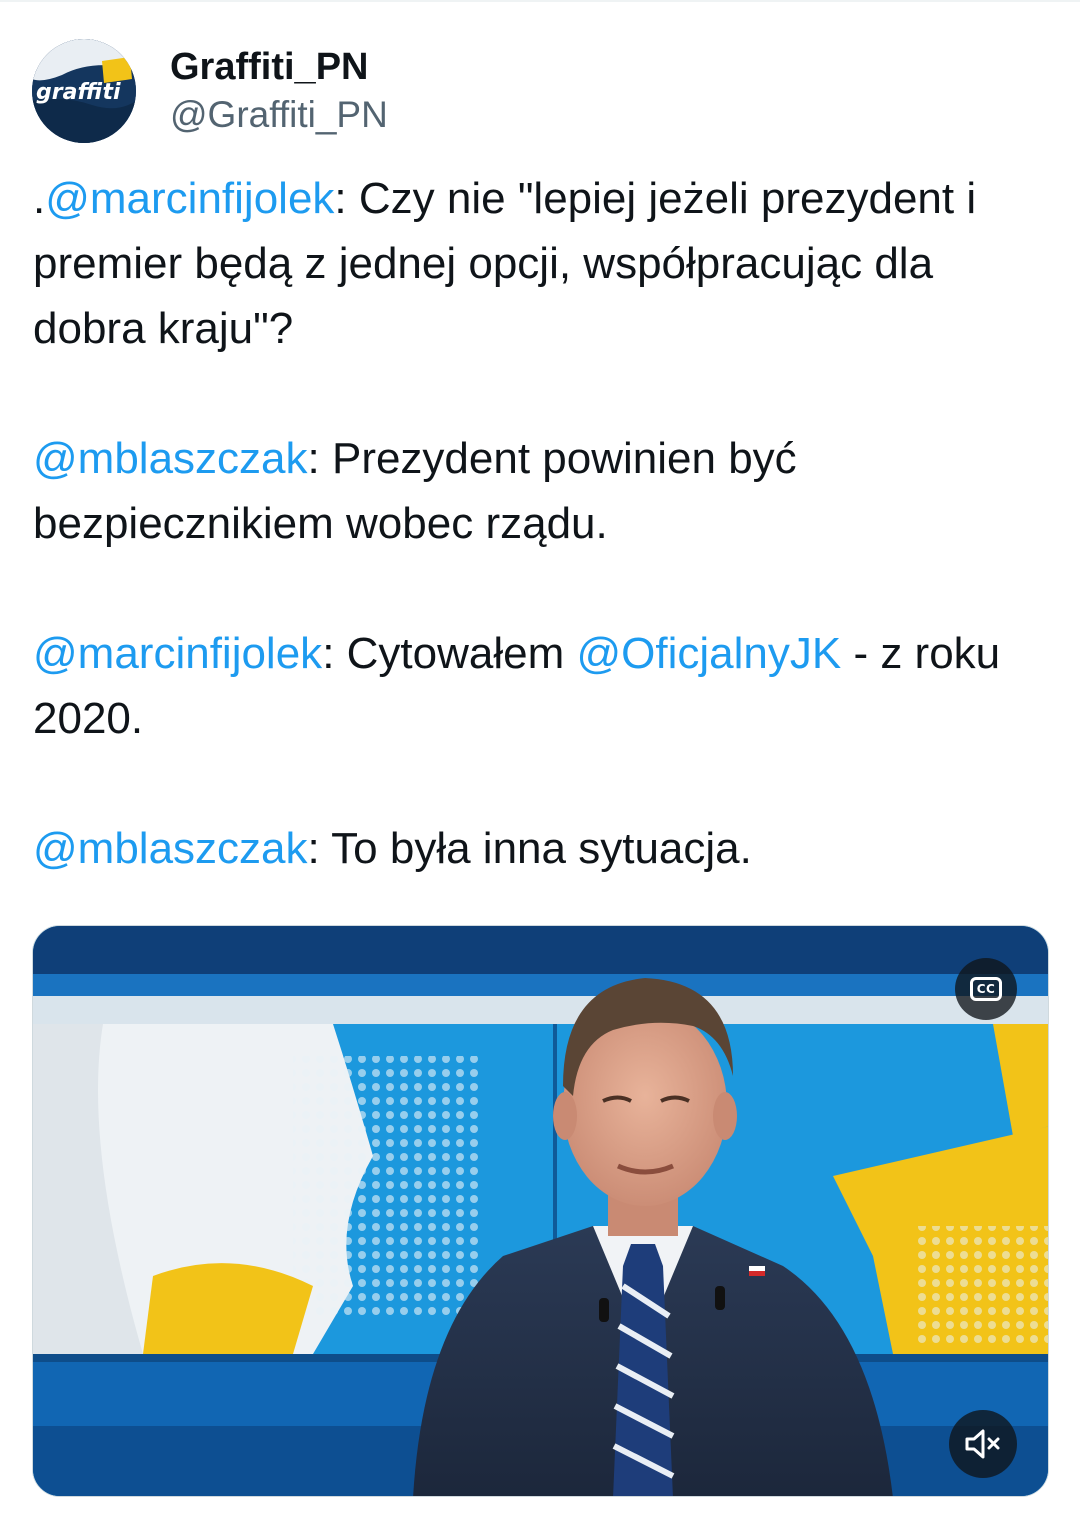  I want to click on author-avatar: graffiti, so click(84, 91).